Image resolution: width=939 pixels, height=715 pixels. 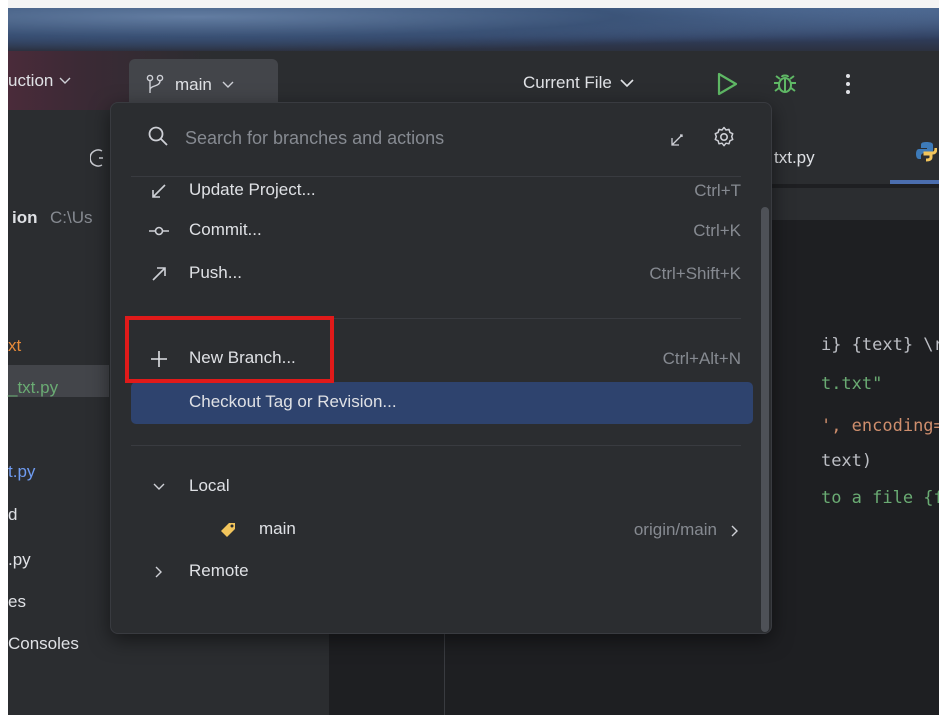 What do you see at coordinates (219, 570) in the screenshot?
I see `group-label: Remote` at bounding box center [219, 570].